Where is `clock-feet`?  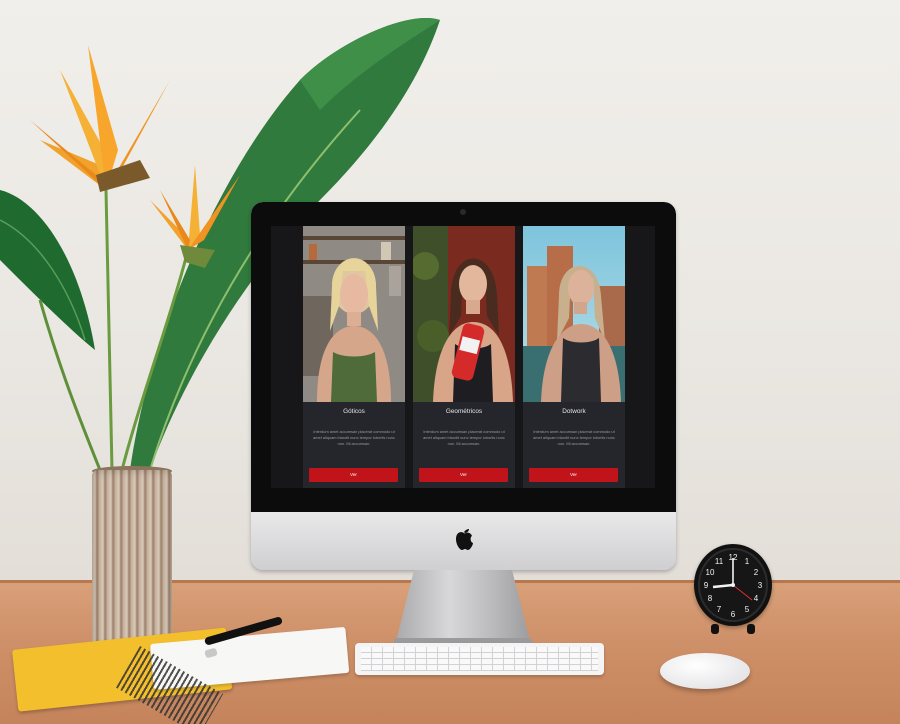
clock-feet is located at coordinates (733, 629).